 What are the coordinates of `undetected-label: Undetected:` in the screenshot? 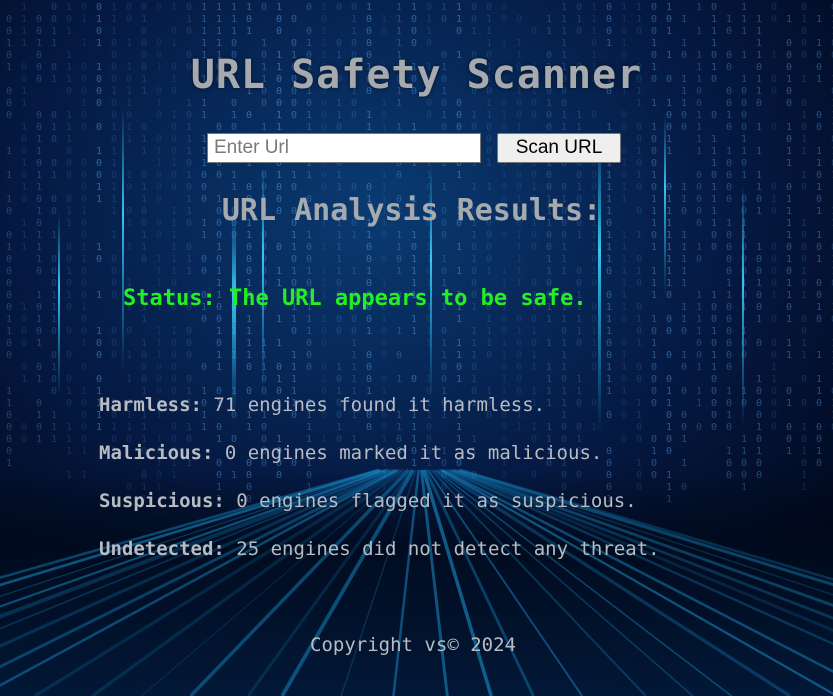 It's located at (162, 549).